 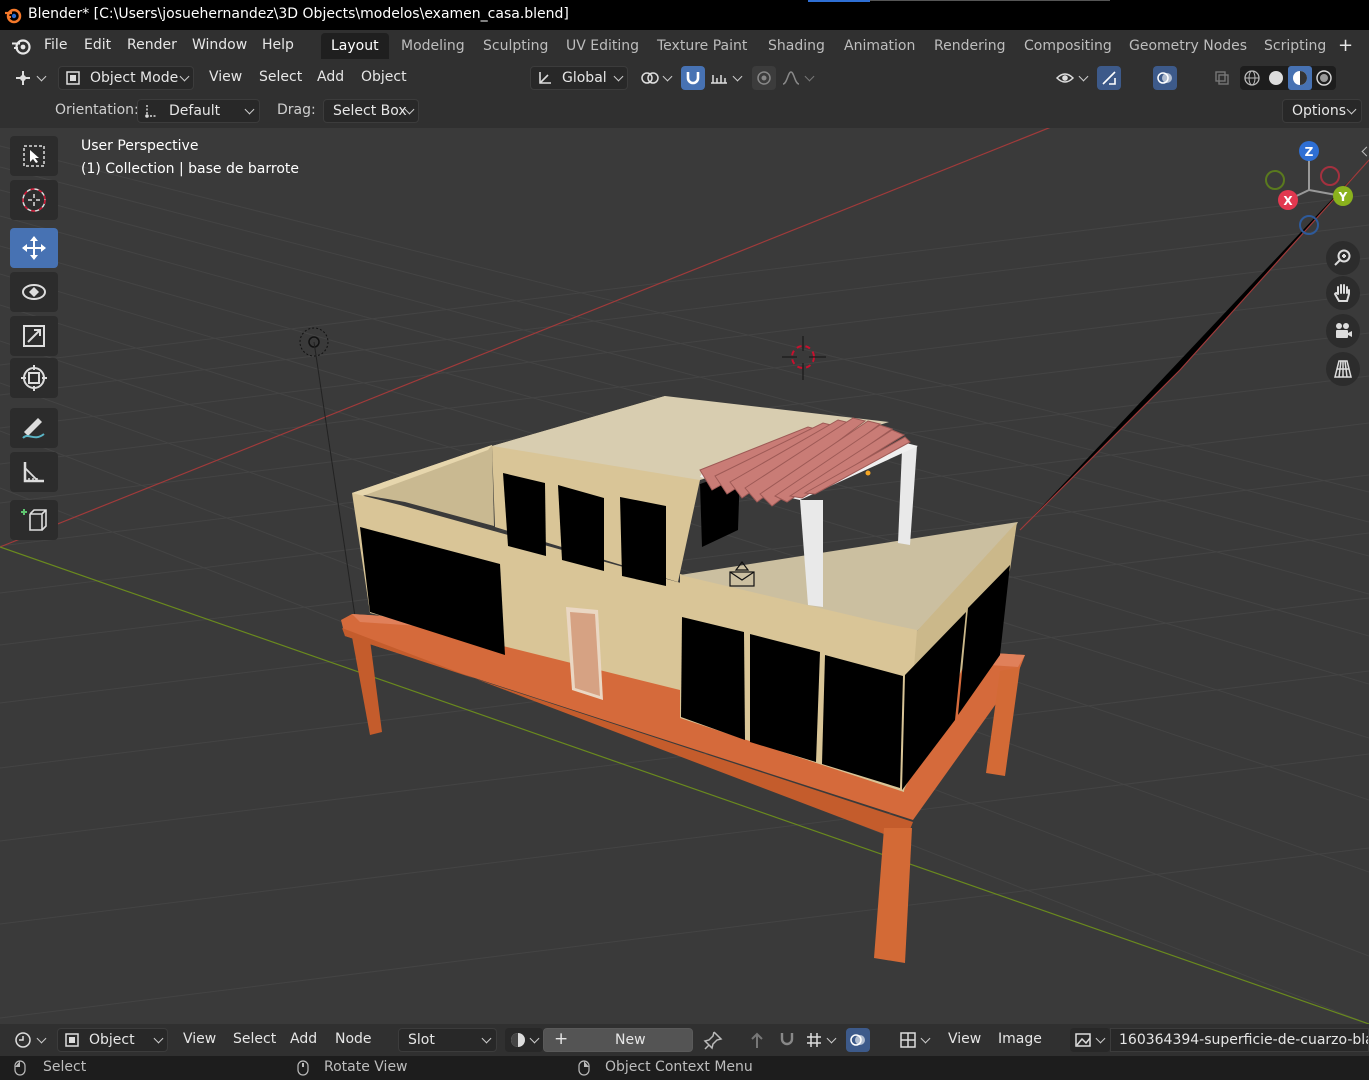 What do you see at coordinates (355, 46) in the screenshot?
I see `tab-layout: Layout` at bounding box center [355, 46].